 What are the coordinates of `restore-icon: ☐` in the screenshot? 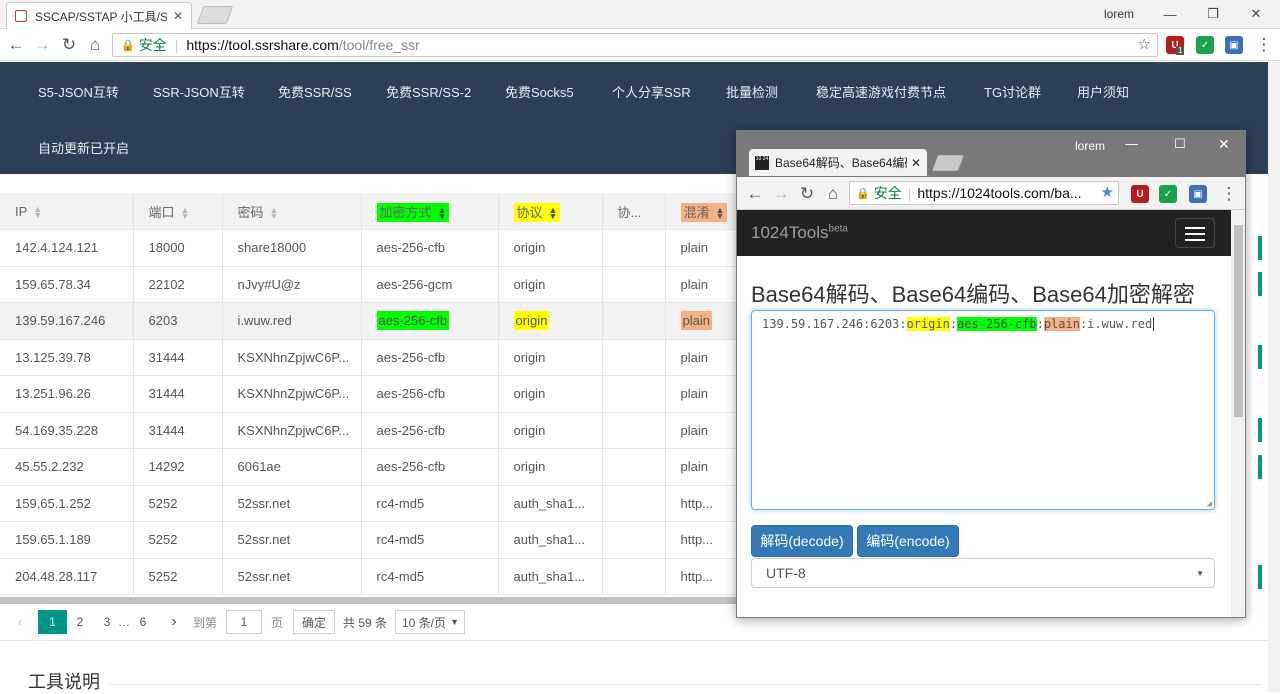 It's located at (1180, 144).